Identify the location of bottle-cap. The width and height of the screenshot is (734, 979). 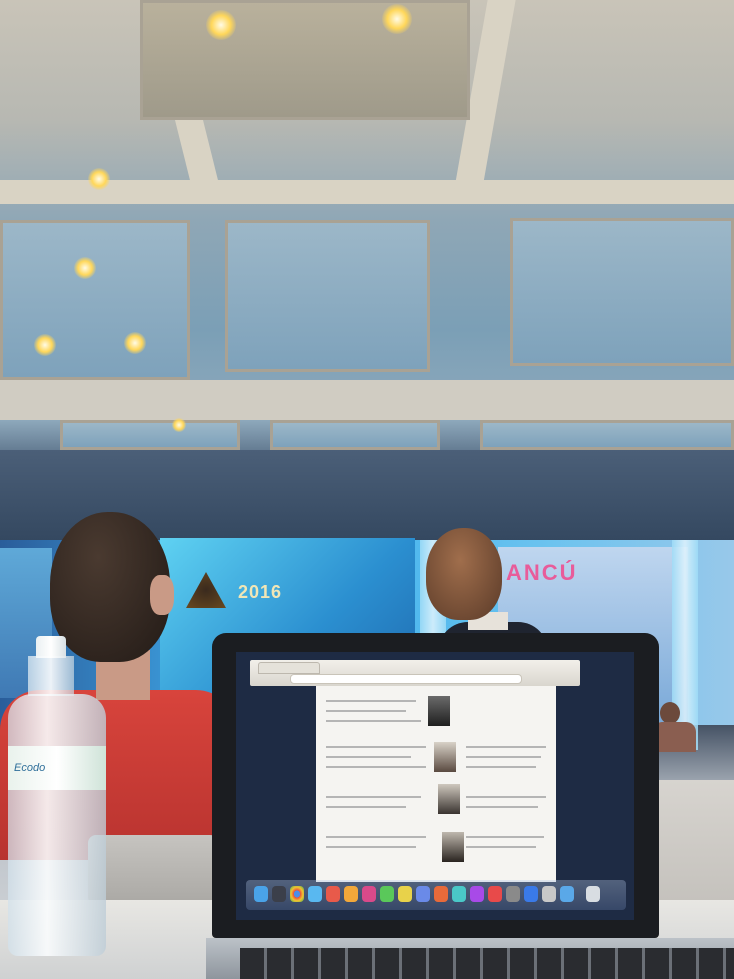
(51, 647).